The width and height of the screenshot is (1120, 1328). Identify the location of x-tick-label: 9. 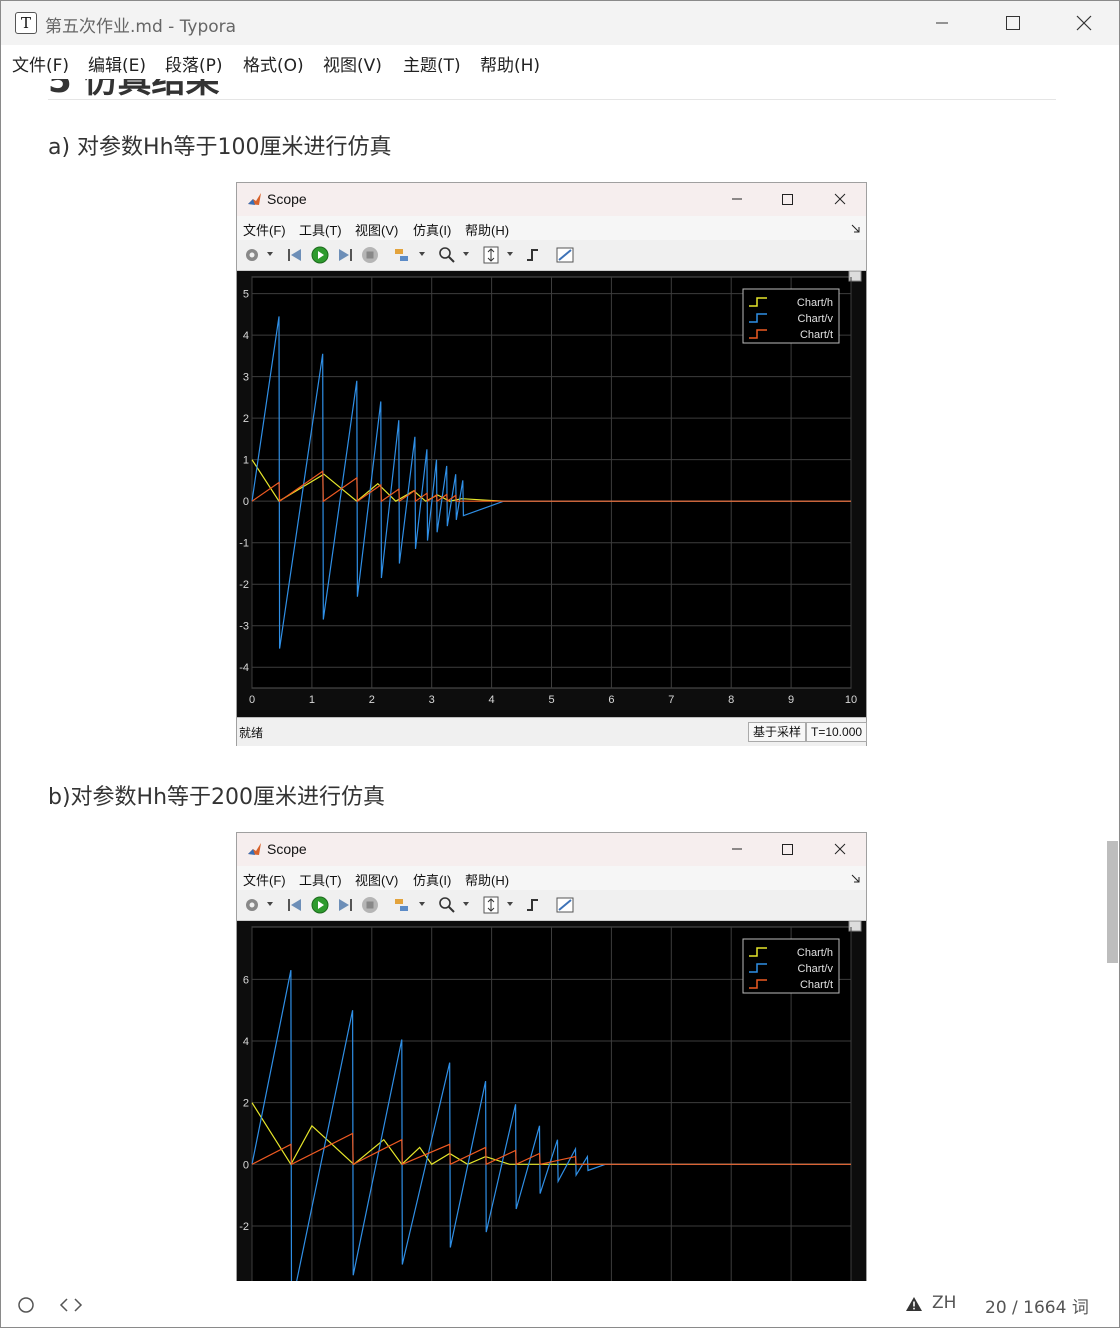
(791, 700).